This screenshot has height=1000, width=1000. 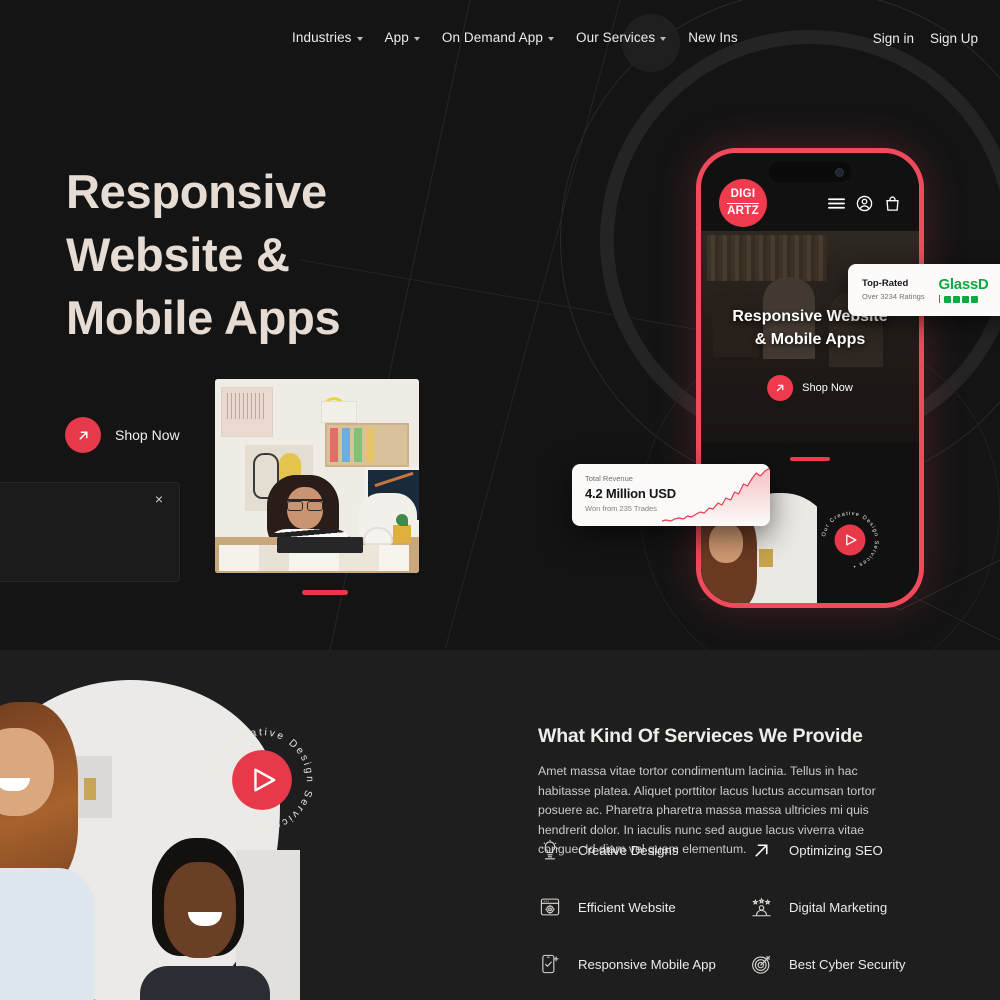 I want to click on team-photo-wall-tag, so click(x=90, y=789).